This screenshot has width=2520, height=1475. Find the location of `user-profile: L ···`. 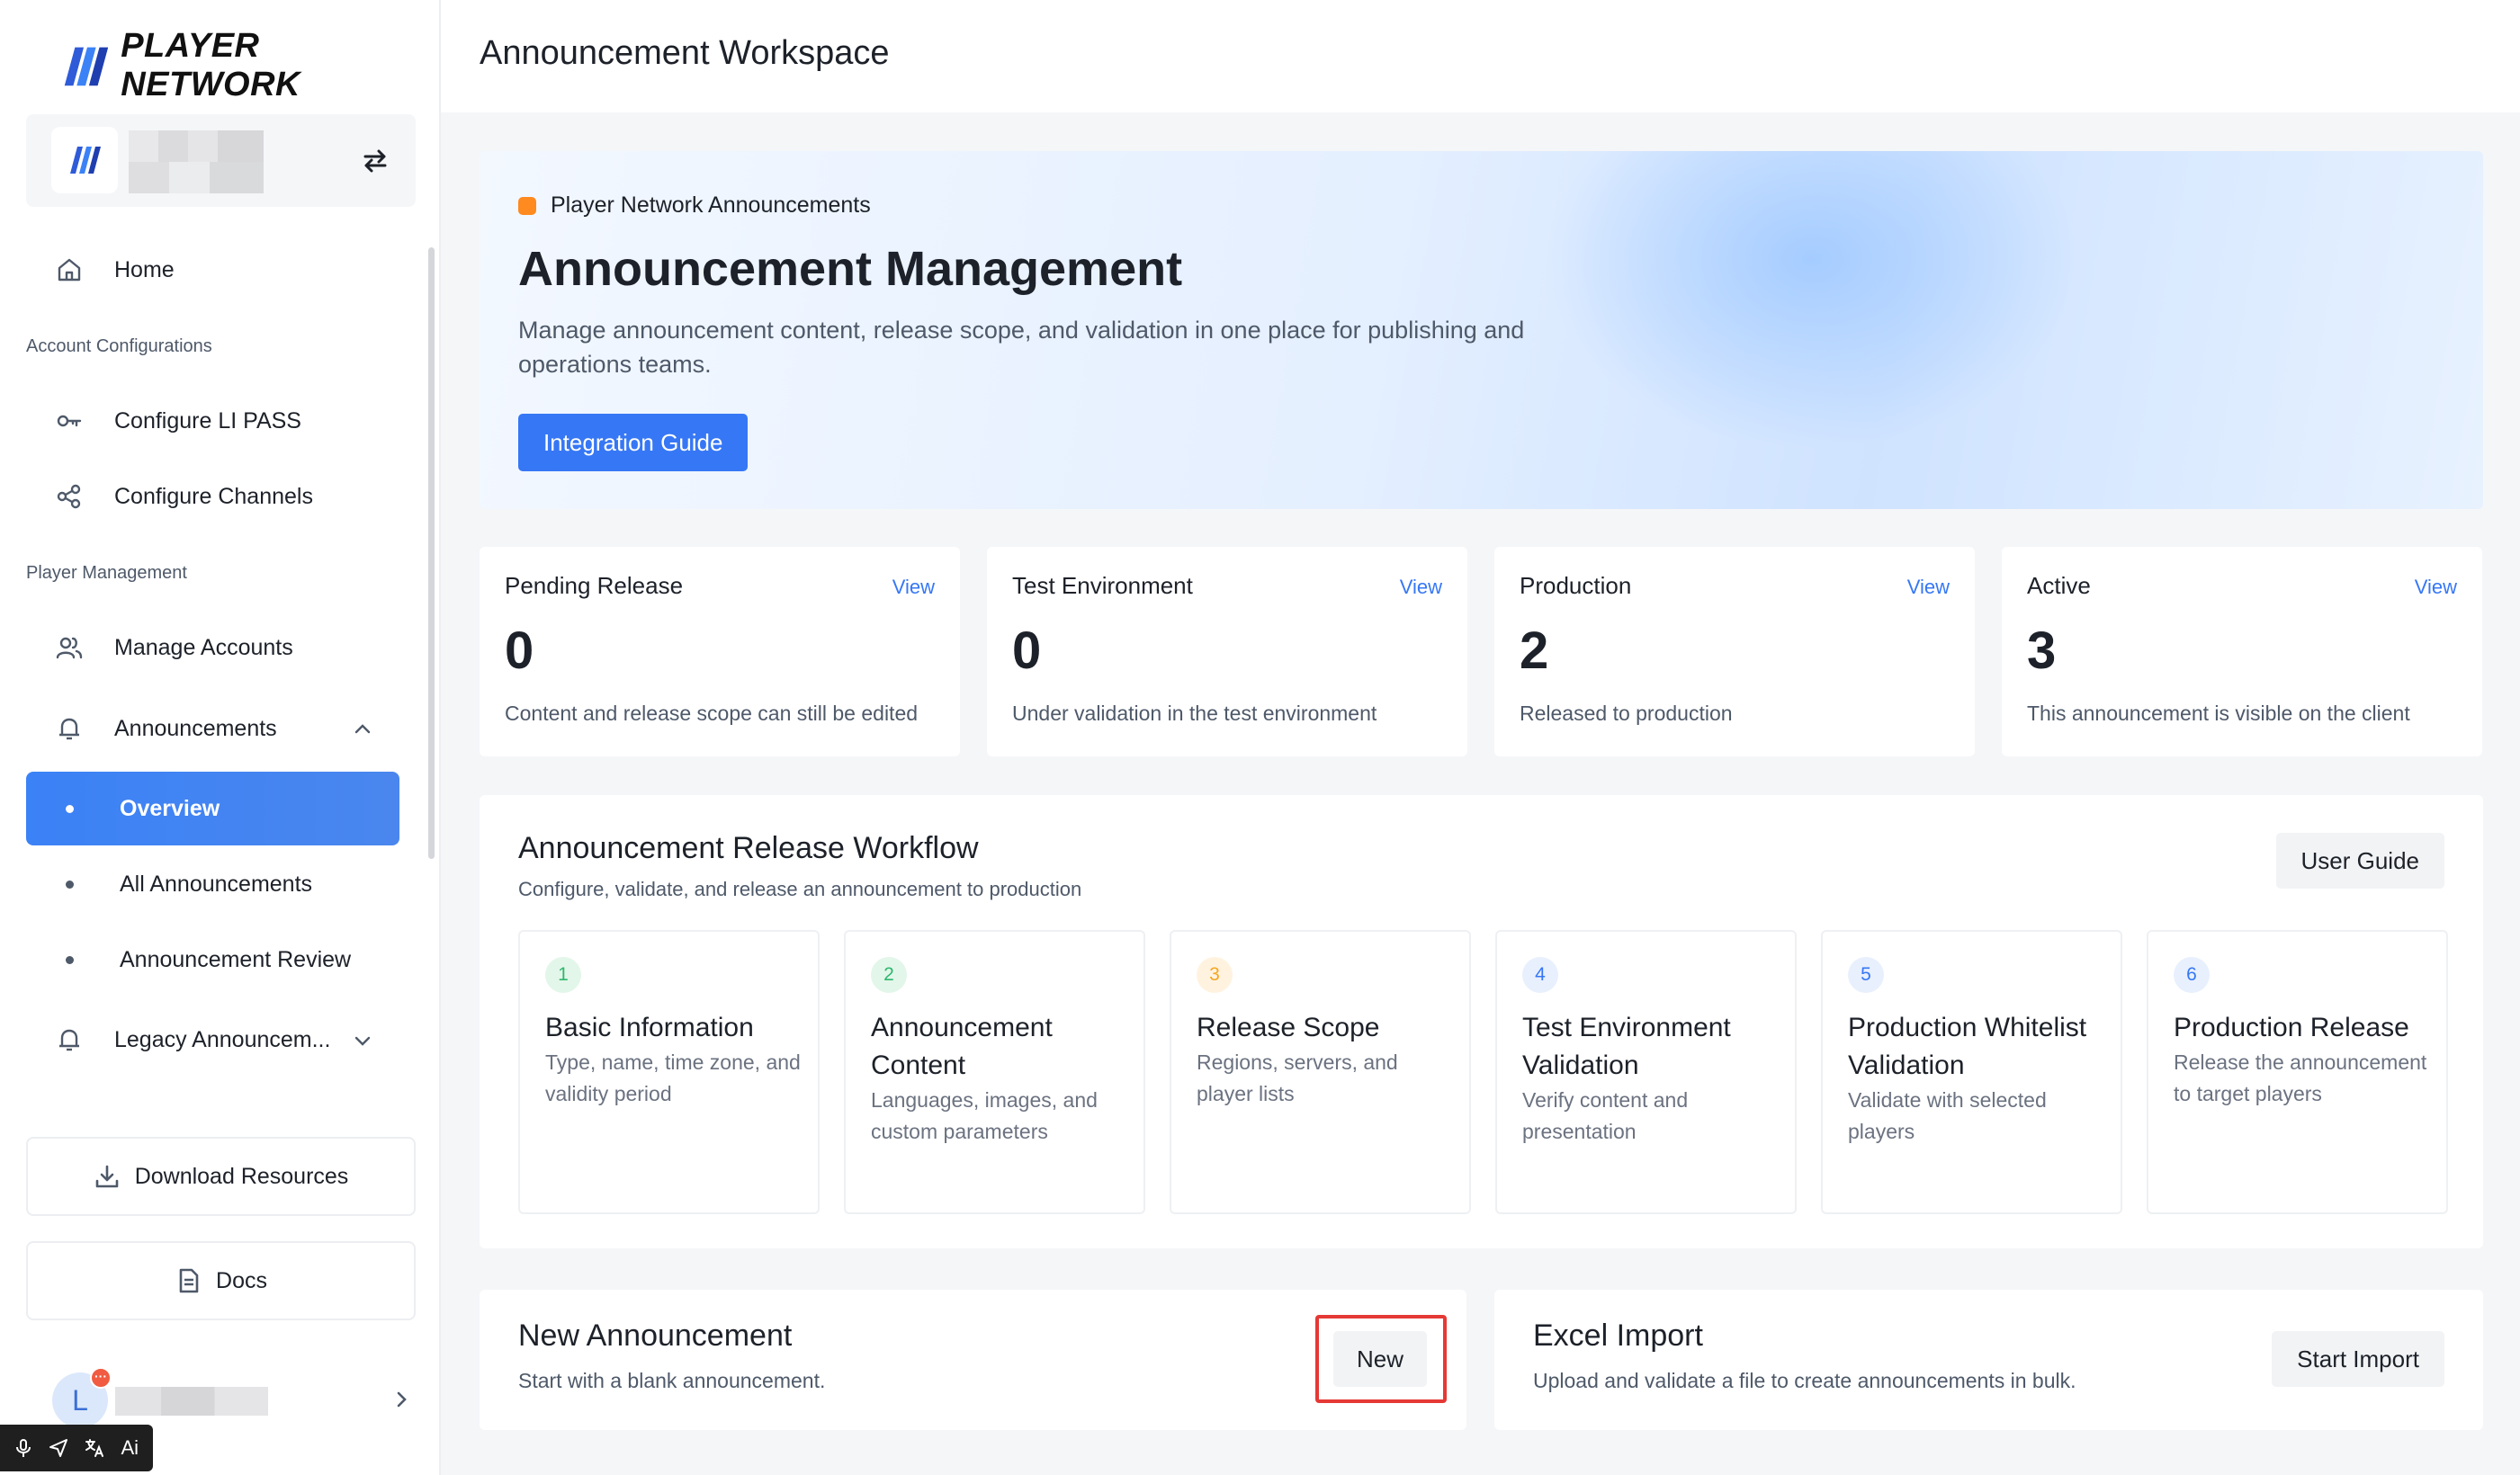

user-profile: L ··· is located at coordinates (232, 1400).